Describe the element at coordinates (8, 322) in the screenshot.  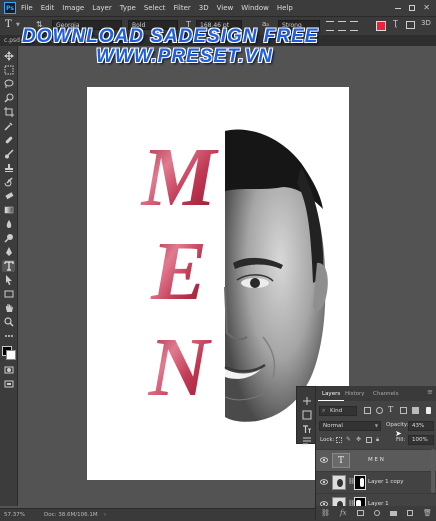
I see `zoom-tool-icon` at that location.